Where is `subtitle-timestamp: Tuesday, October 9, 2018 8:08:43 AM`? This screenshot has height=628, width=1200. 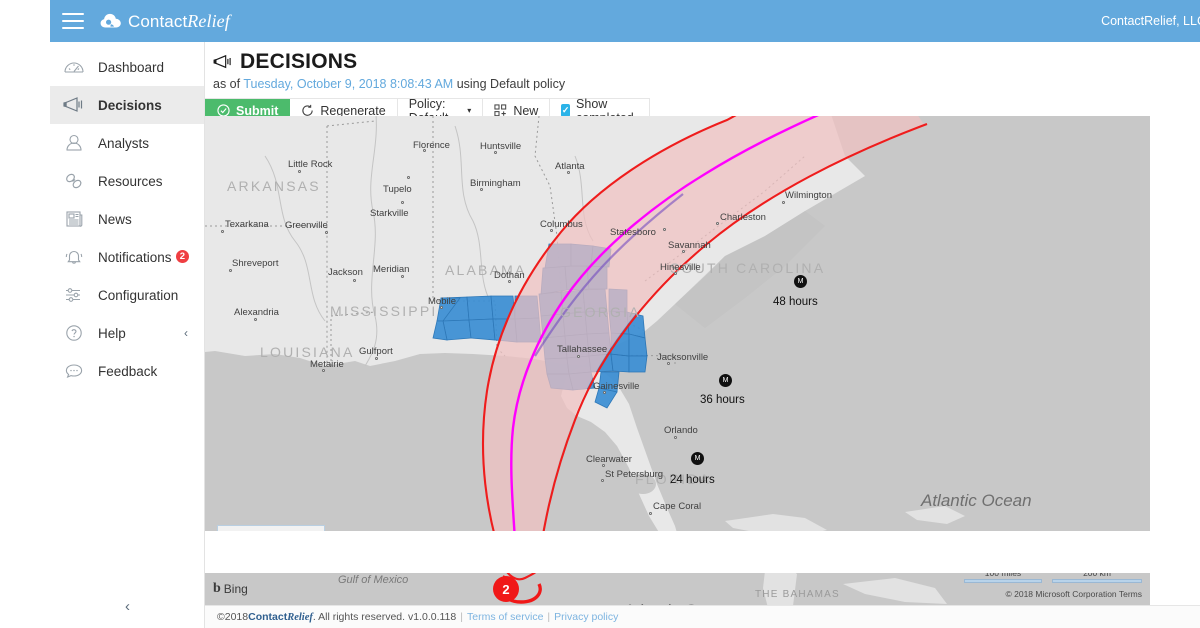
subtitle-timestamp: Tuesday, October 9, 2018 8:08:43 AM is located at coordinates (348, 84).